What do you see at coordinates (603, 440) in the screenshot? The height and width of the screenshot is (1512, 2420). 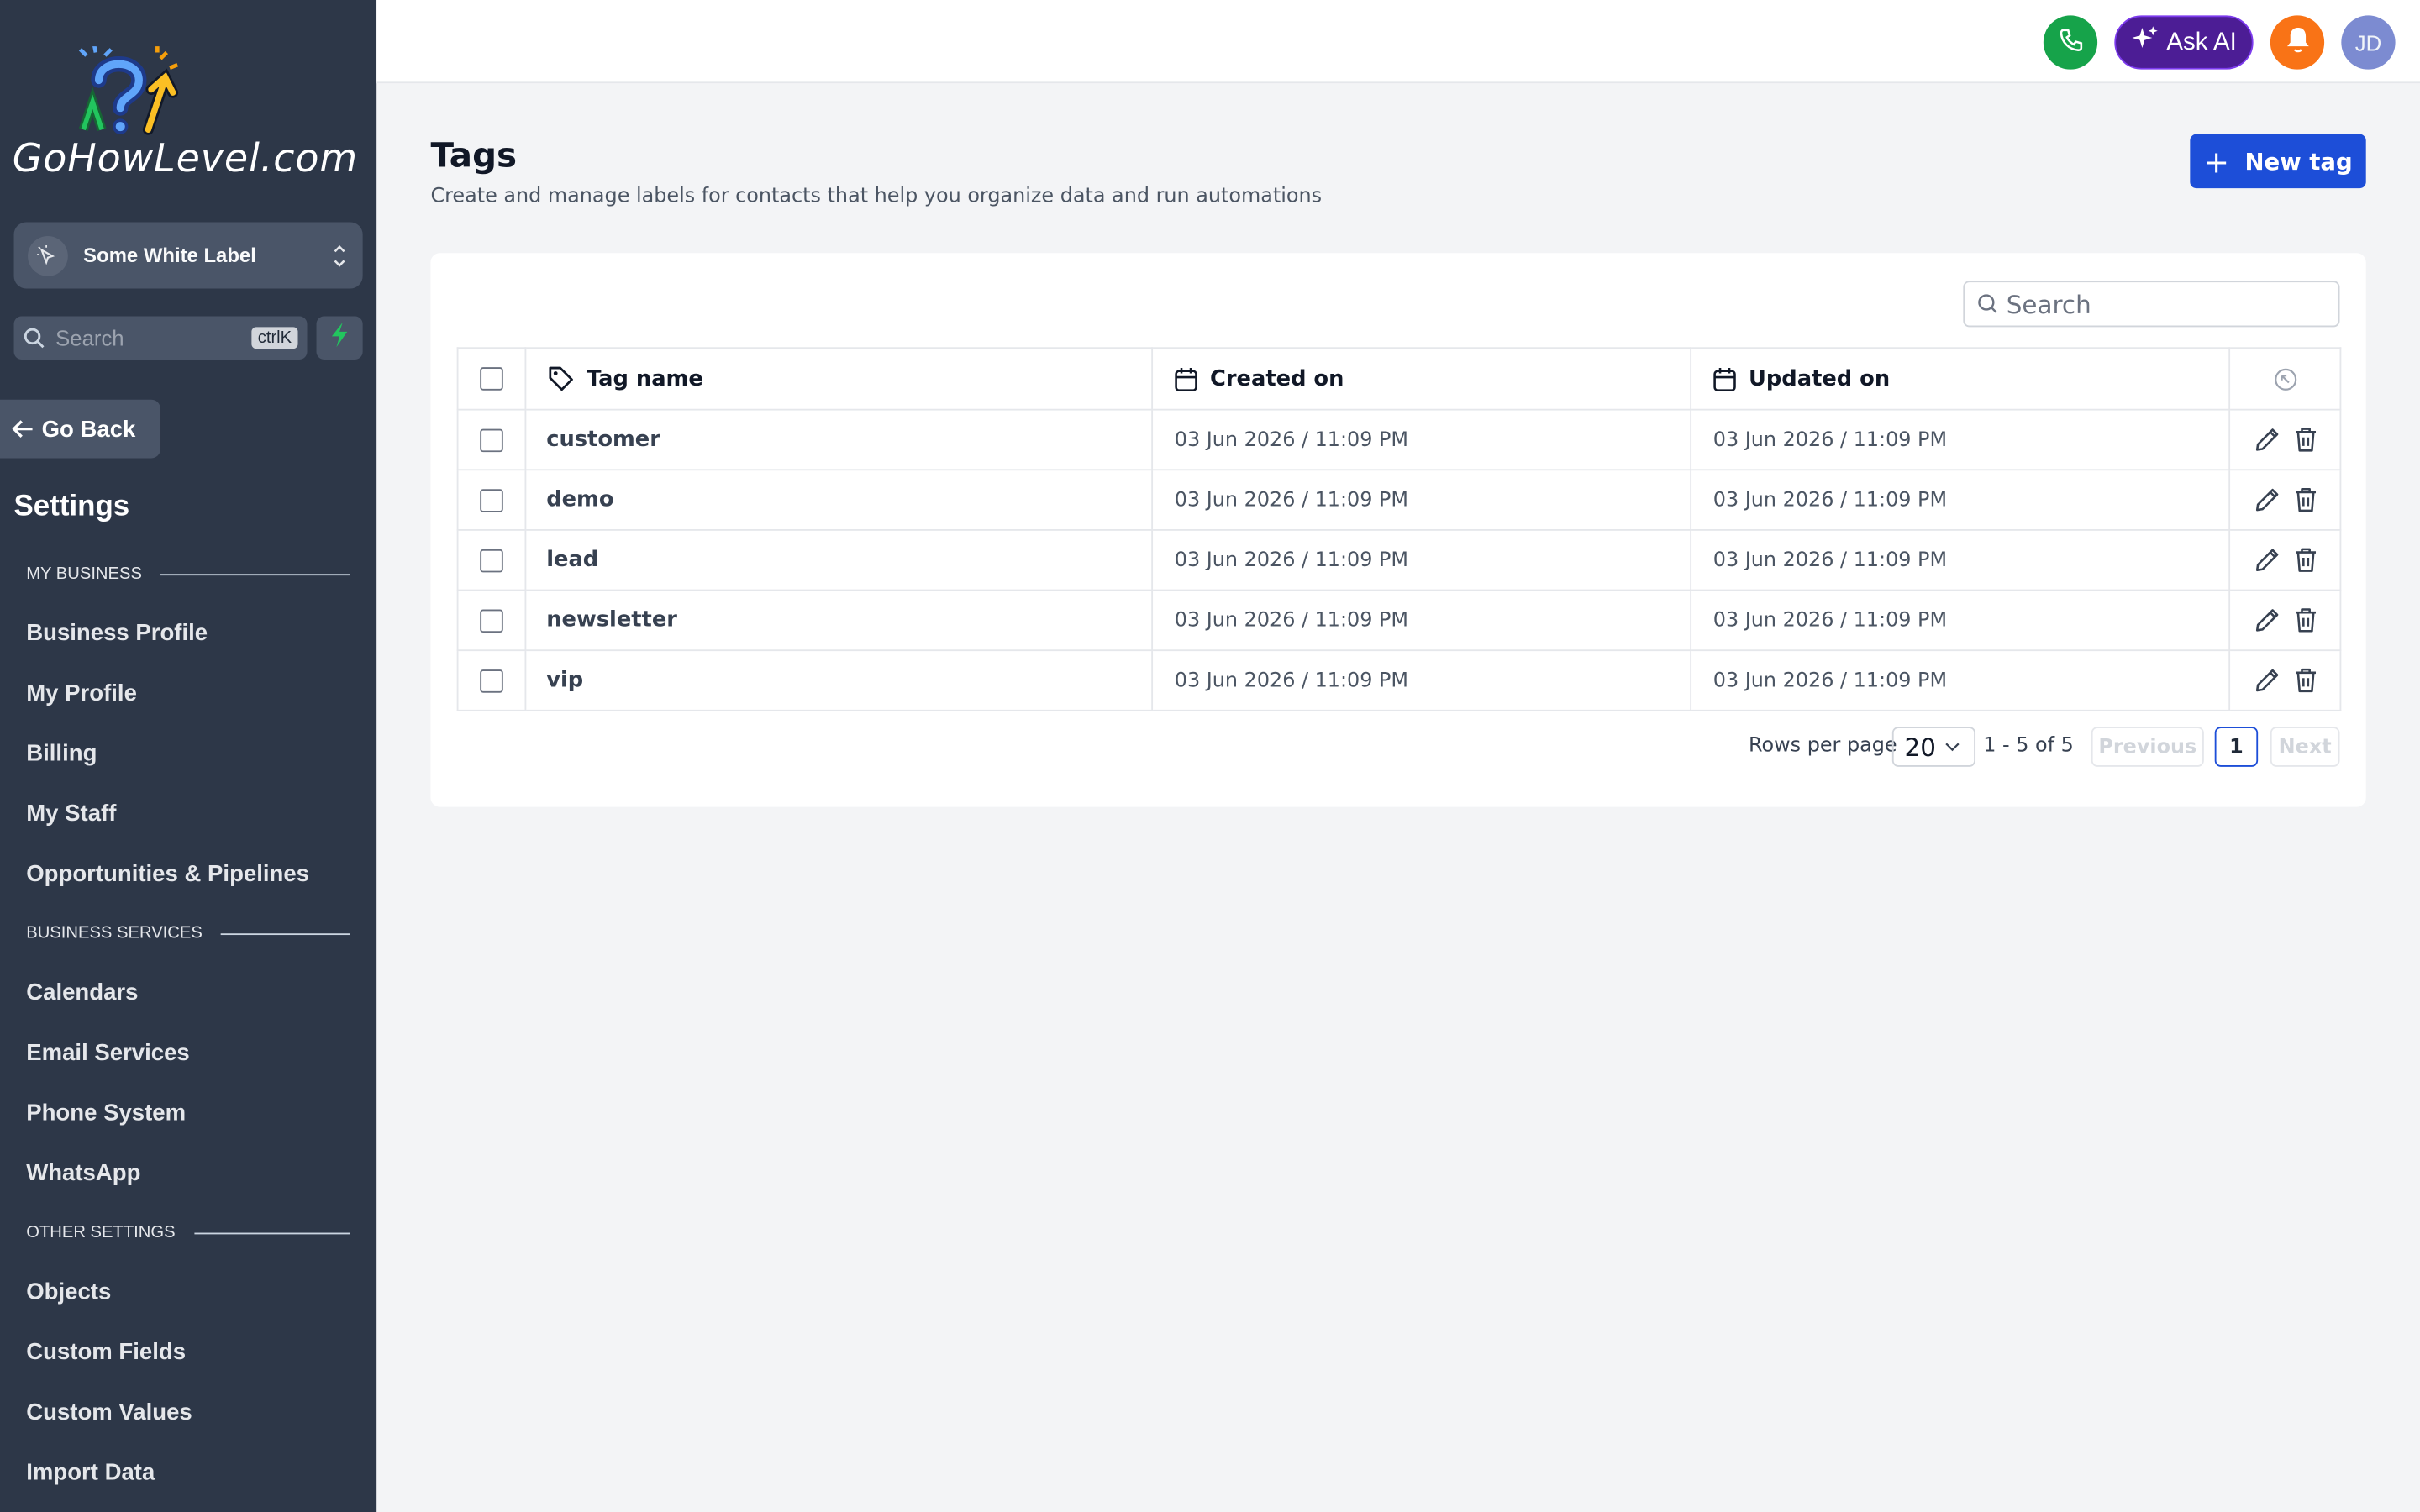 I see `tag-name: customer` at bounding box center [603, 440].